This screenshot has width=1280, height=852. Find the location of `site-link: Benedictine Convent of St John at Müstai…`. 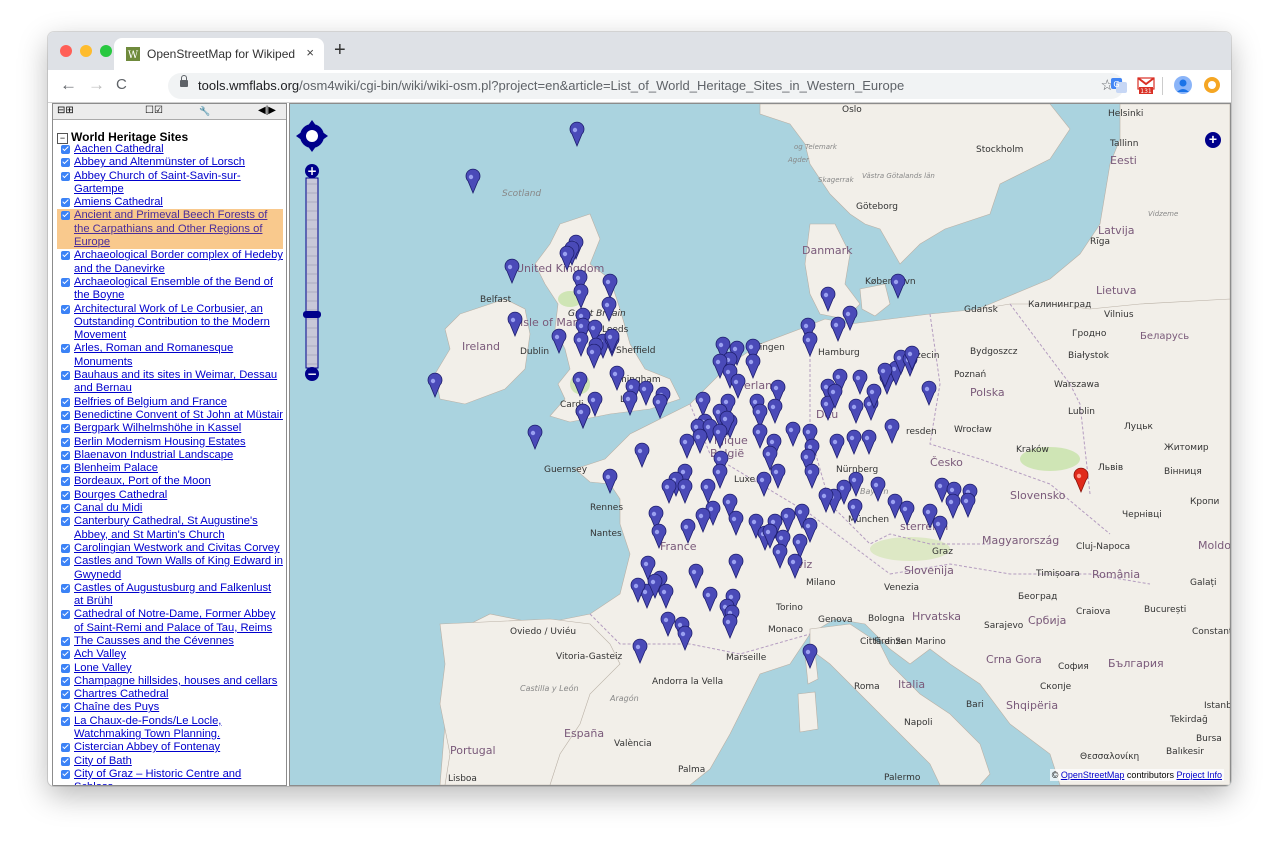

site-link: Benedictine Convent of St John at Müstai… is located at coordinates (178, 415).